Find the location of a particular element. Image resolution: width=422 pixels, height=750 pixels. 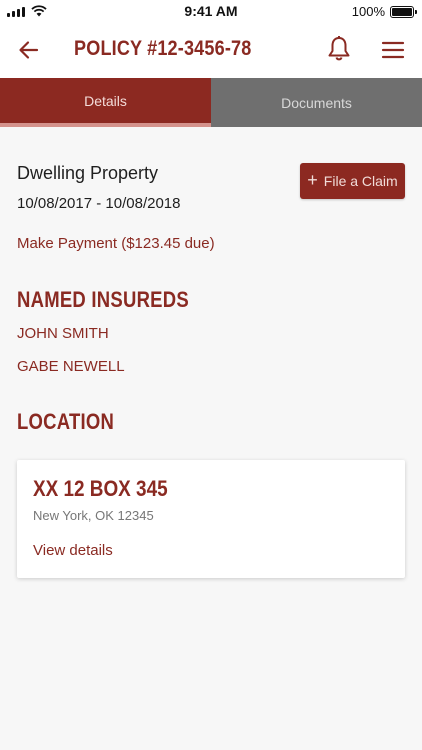

location-city: New York, OK 12345 is located at coordinates (93, 515).